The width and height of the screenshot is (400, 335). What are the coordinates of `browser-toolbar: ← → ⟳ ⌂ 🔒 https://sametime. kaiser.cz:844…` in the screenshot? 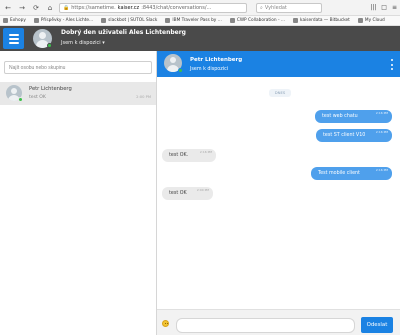 It's located at (200, 8).